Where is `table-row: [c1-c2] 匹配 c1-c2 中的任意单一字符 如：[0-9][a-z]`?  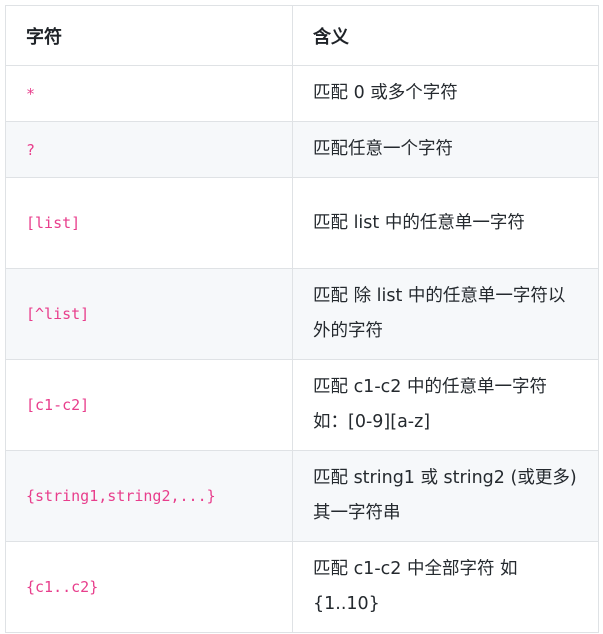
table-row: [c1-c2] 匹配 c1-c2 中的任意单一字符 如：[0-9][a-z] is located at coordinates (302, 405).